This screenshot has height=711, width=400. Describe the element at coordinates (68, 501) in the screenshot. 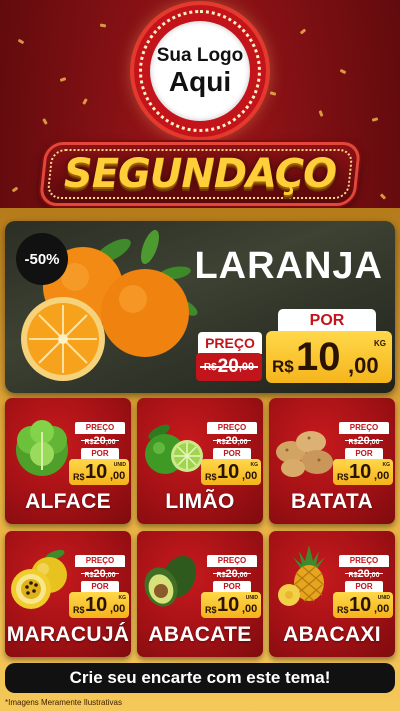

I see `product-name: ALFACE` at that location.